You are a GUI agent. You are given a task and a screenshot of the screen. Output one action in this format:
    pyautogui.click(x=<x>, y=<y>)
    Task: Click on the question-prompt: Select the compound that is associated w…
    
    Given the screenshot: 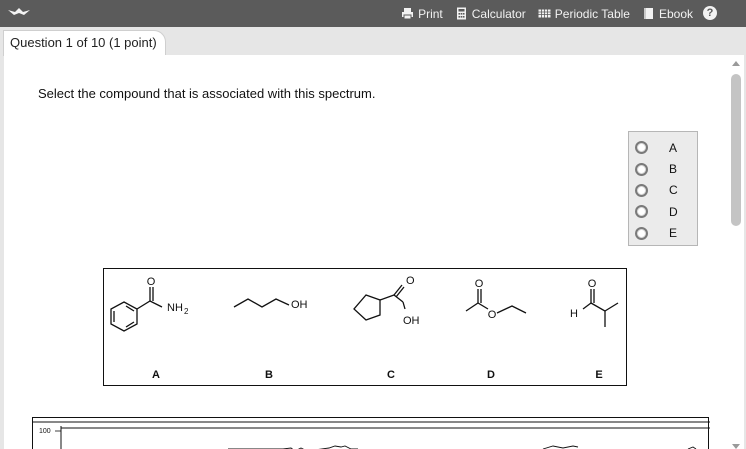 What is the action you would take?
    pyautogui.click(x=207, y=93)
    